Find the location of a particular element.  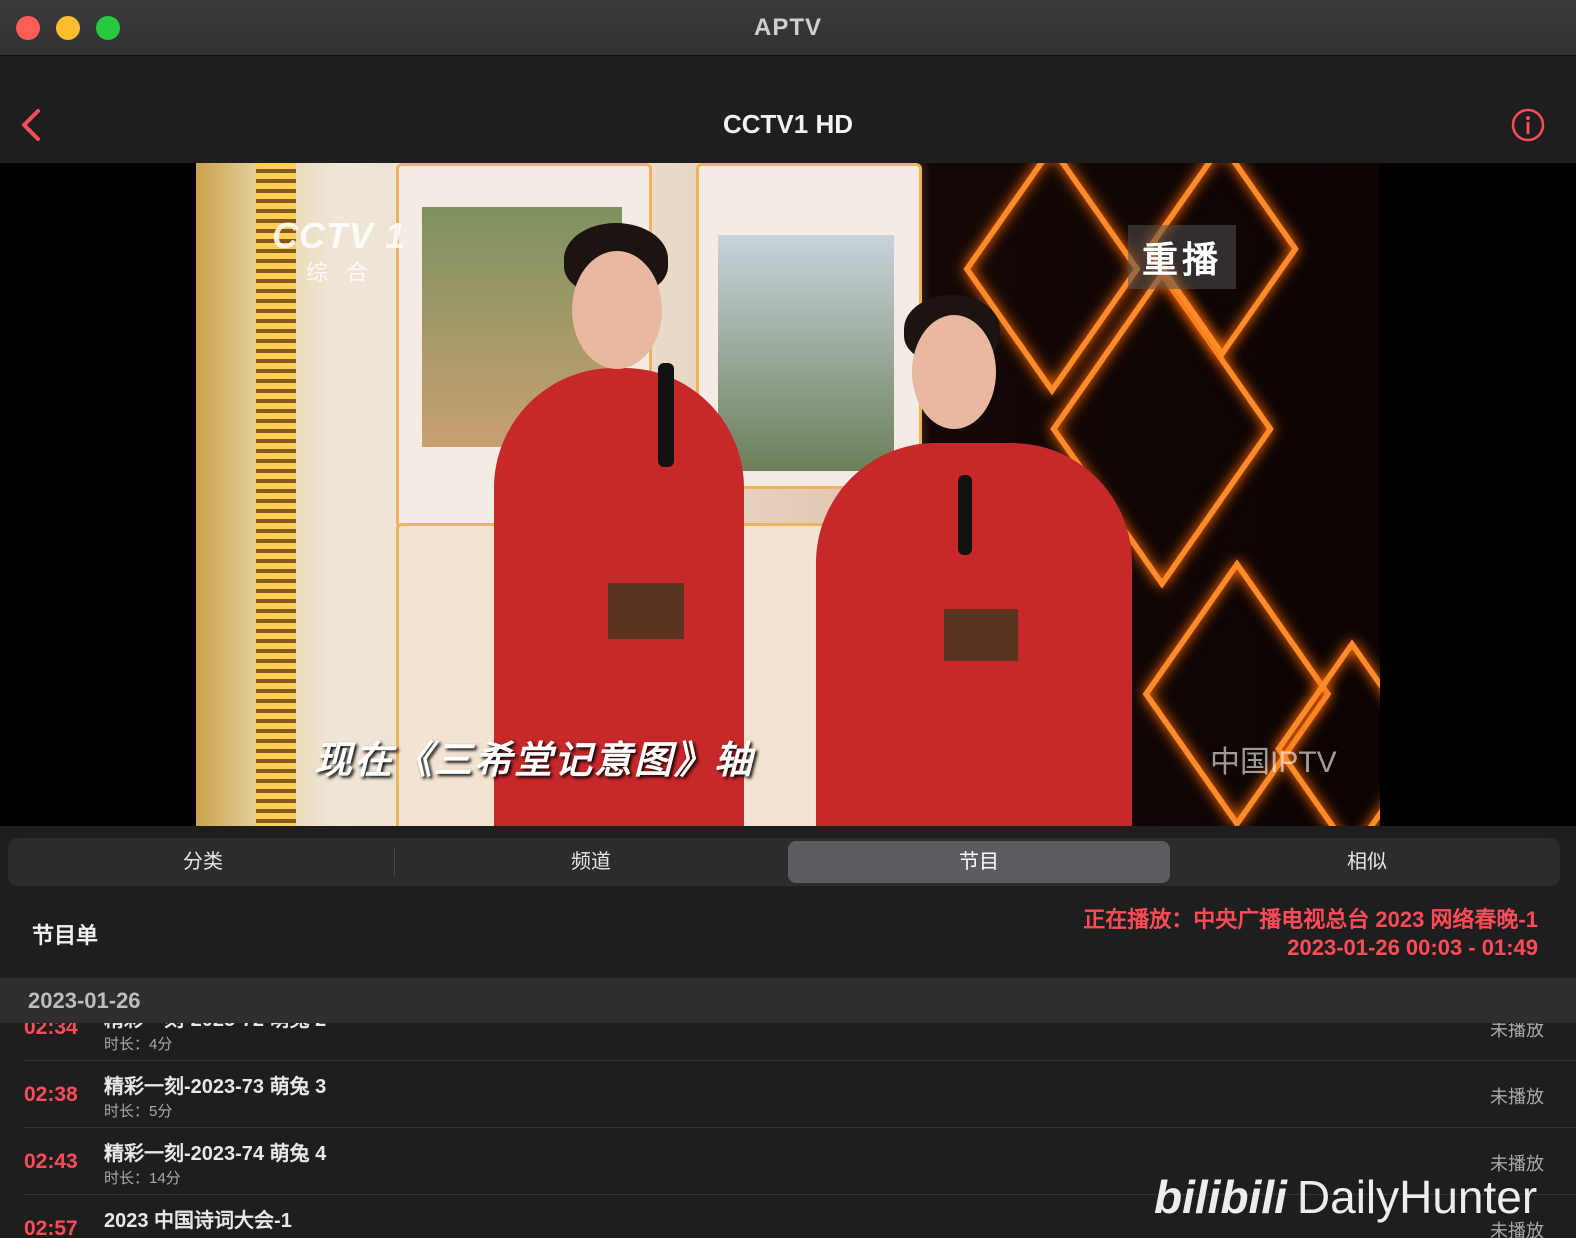

navigation-bar: CCTV1 HD is located at coordinates (788, 110).